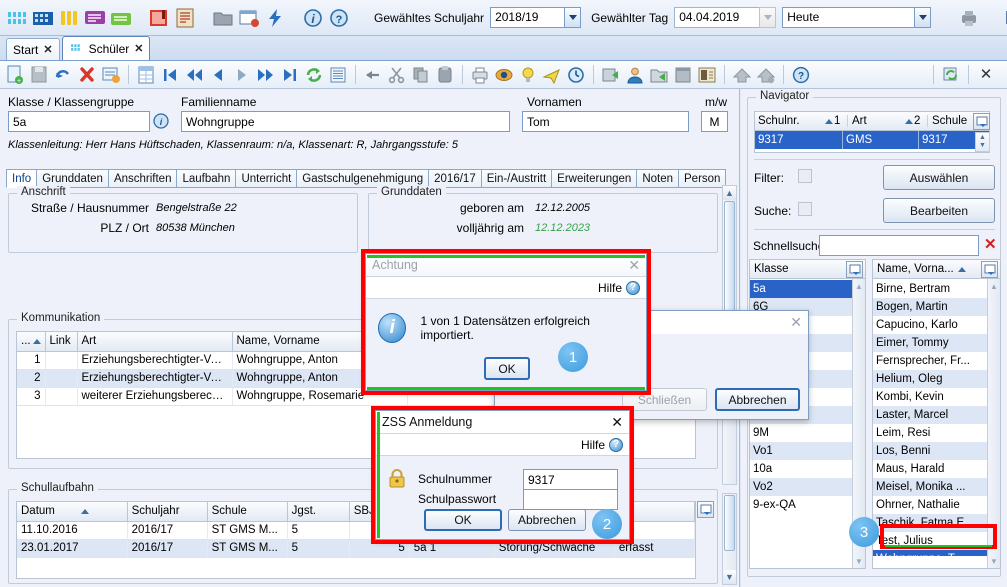  I want to click on send-icon, so click(552, 75).